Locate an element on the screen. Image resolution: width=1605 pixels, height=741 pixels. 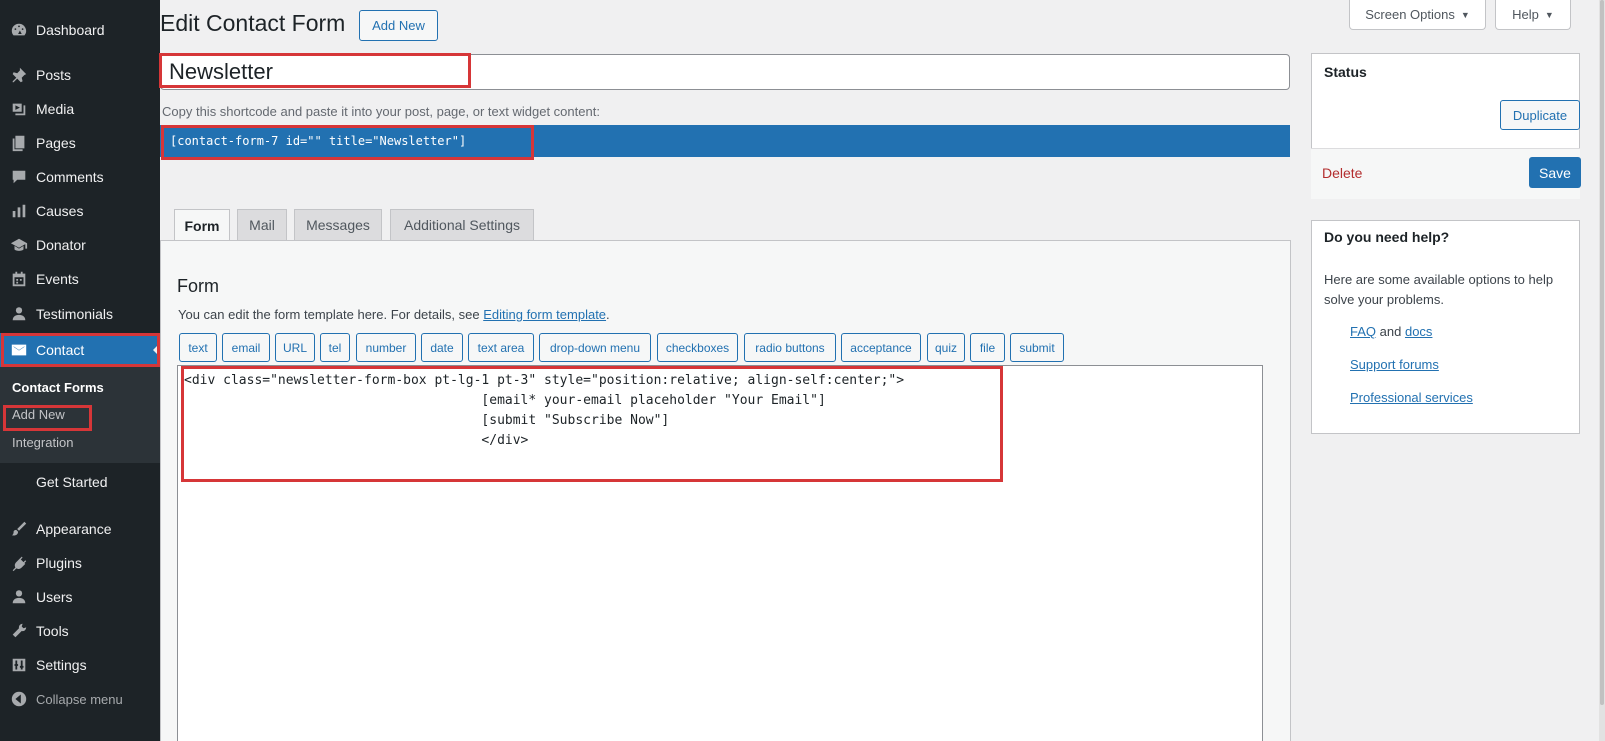
tag-button-acceptance: acceptance is located at coordinates (881, 347).